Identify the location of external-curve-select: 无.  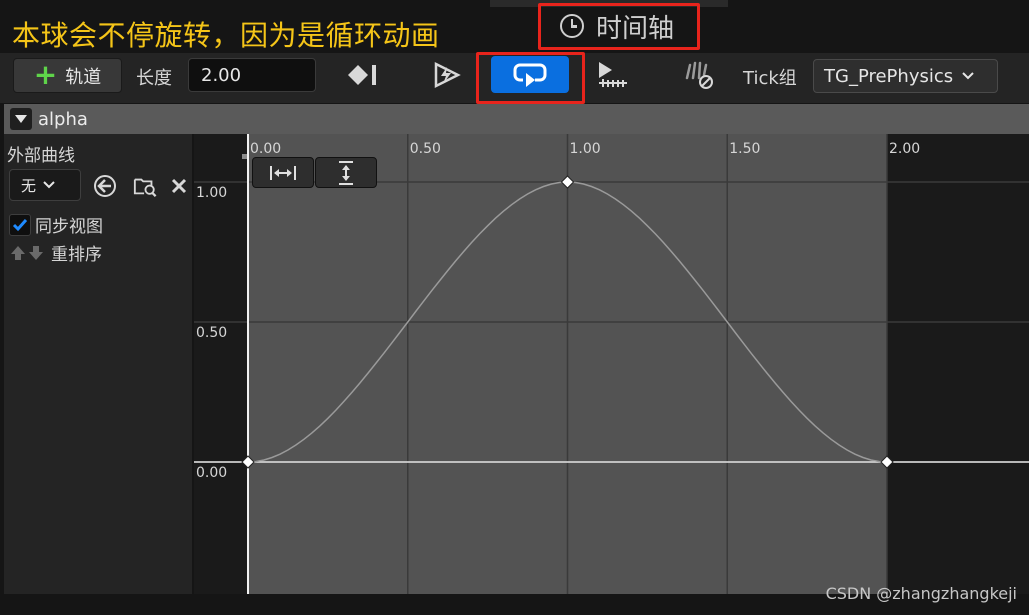
(45, 185).